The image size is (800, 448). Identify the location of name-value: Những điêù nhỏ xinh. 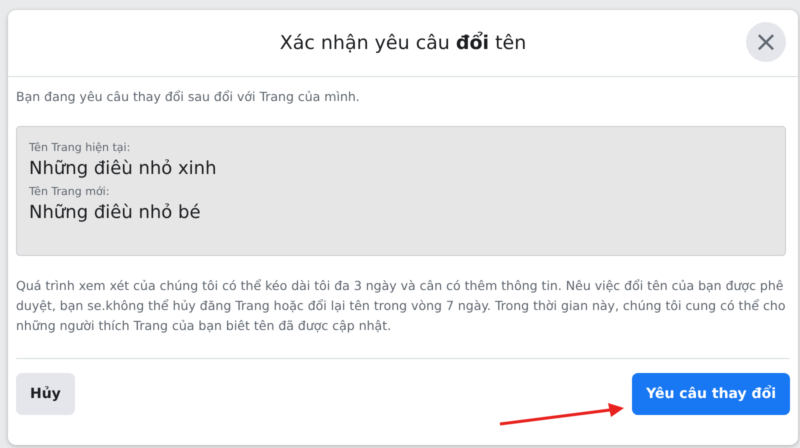
(123, 168).